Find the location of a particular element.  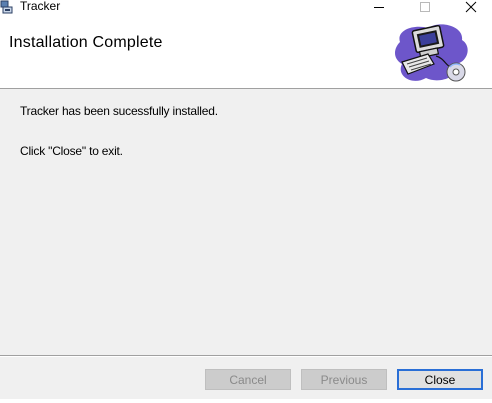

close-window-button is located at coordinates (470, 7).